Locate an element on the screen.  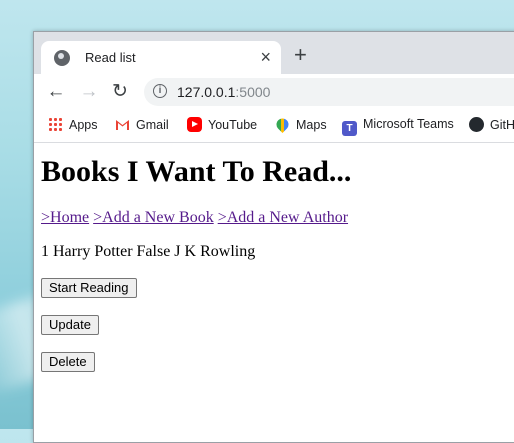
tab-strip: Read list × + is located at coordinates (274, 53).